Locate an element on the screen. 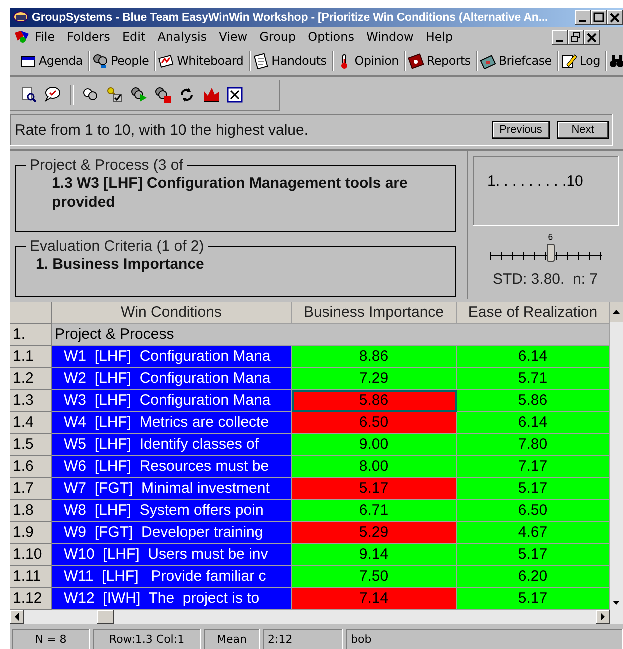  speech-bubble-icon is located at coordinates (53, 95).